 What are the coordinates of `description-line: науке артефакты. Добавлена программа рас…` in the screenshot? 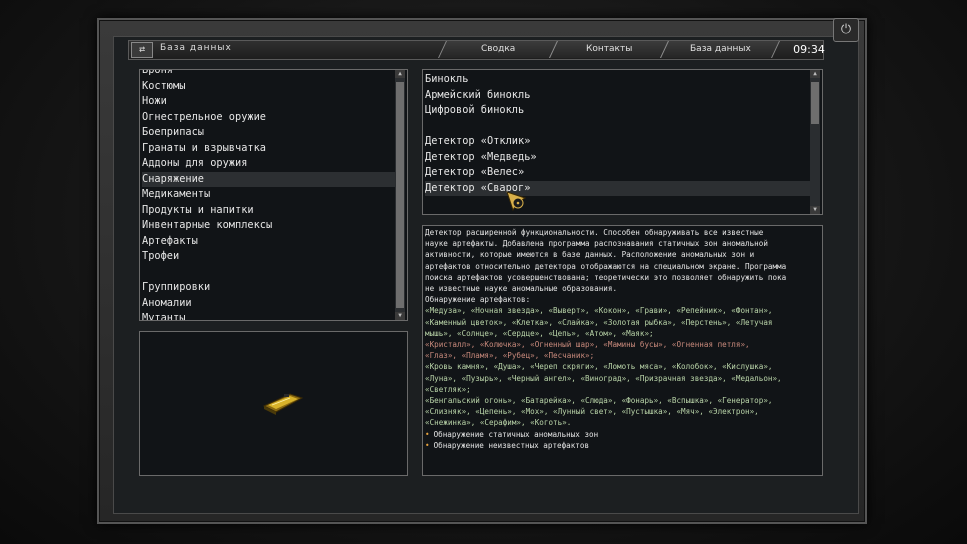 It's located at (596, 244).